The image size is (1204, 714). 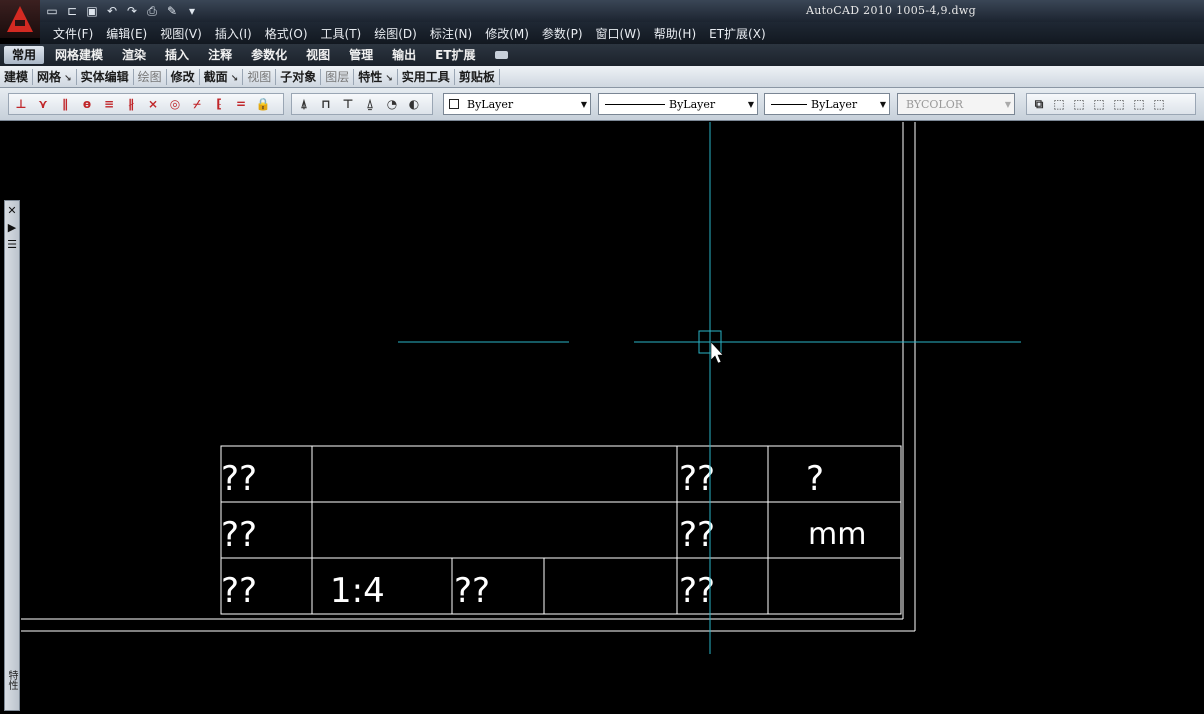 I want to click on ribbon-tab: 视图, so click(x=318, y=55).